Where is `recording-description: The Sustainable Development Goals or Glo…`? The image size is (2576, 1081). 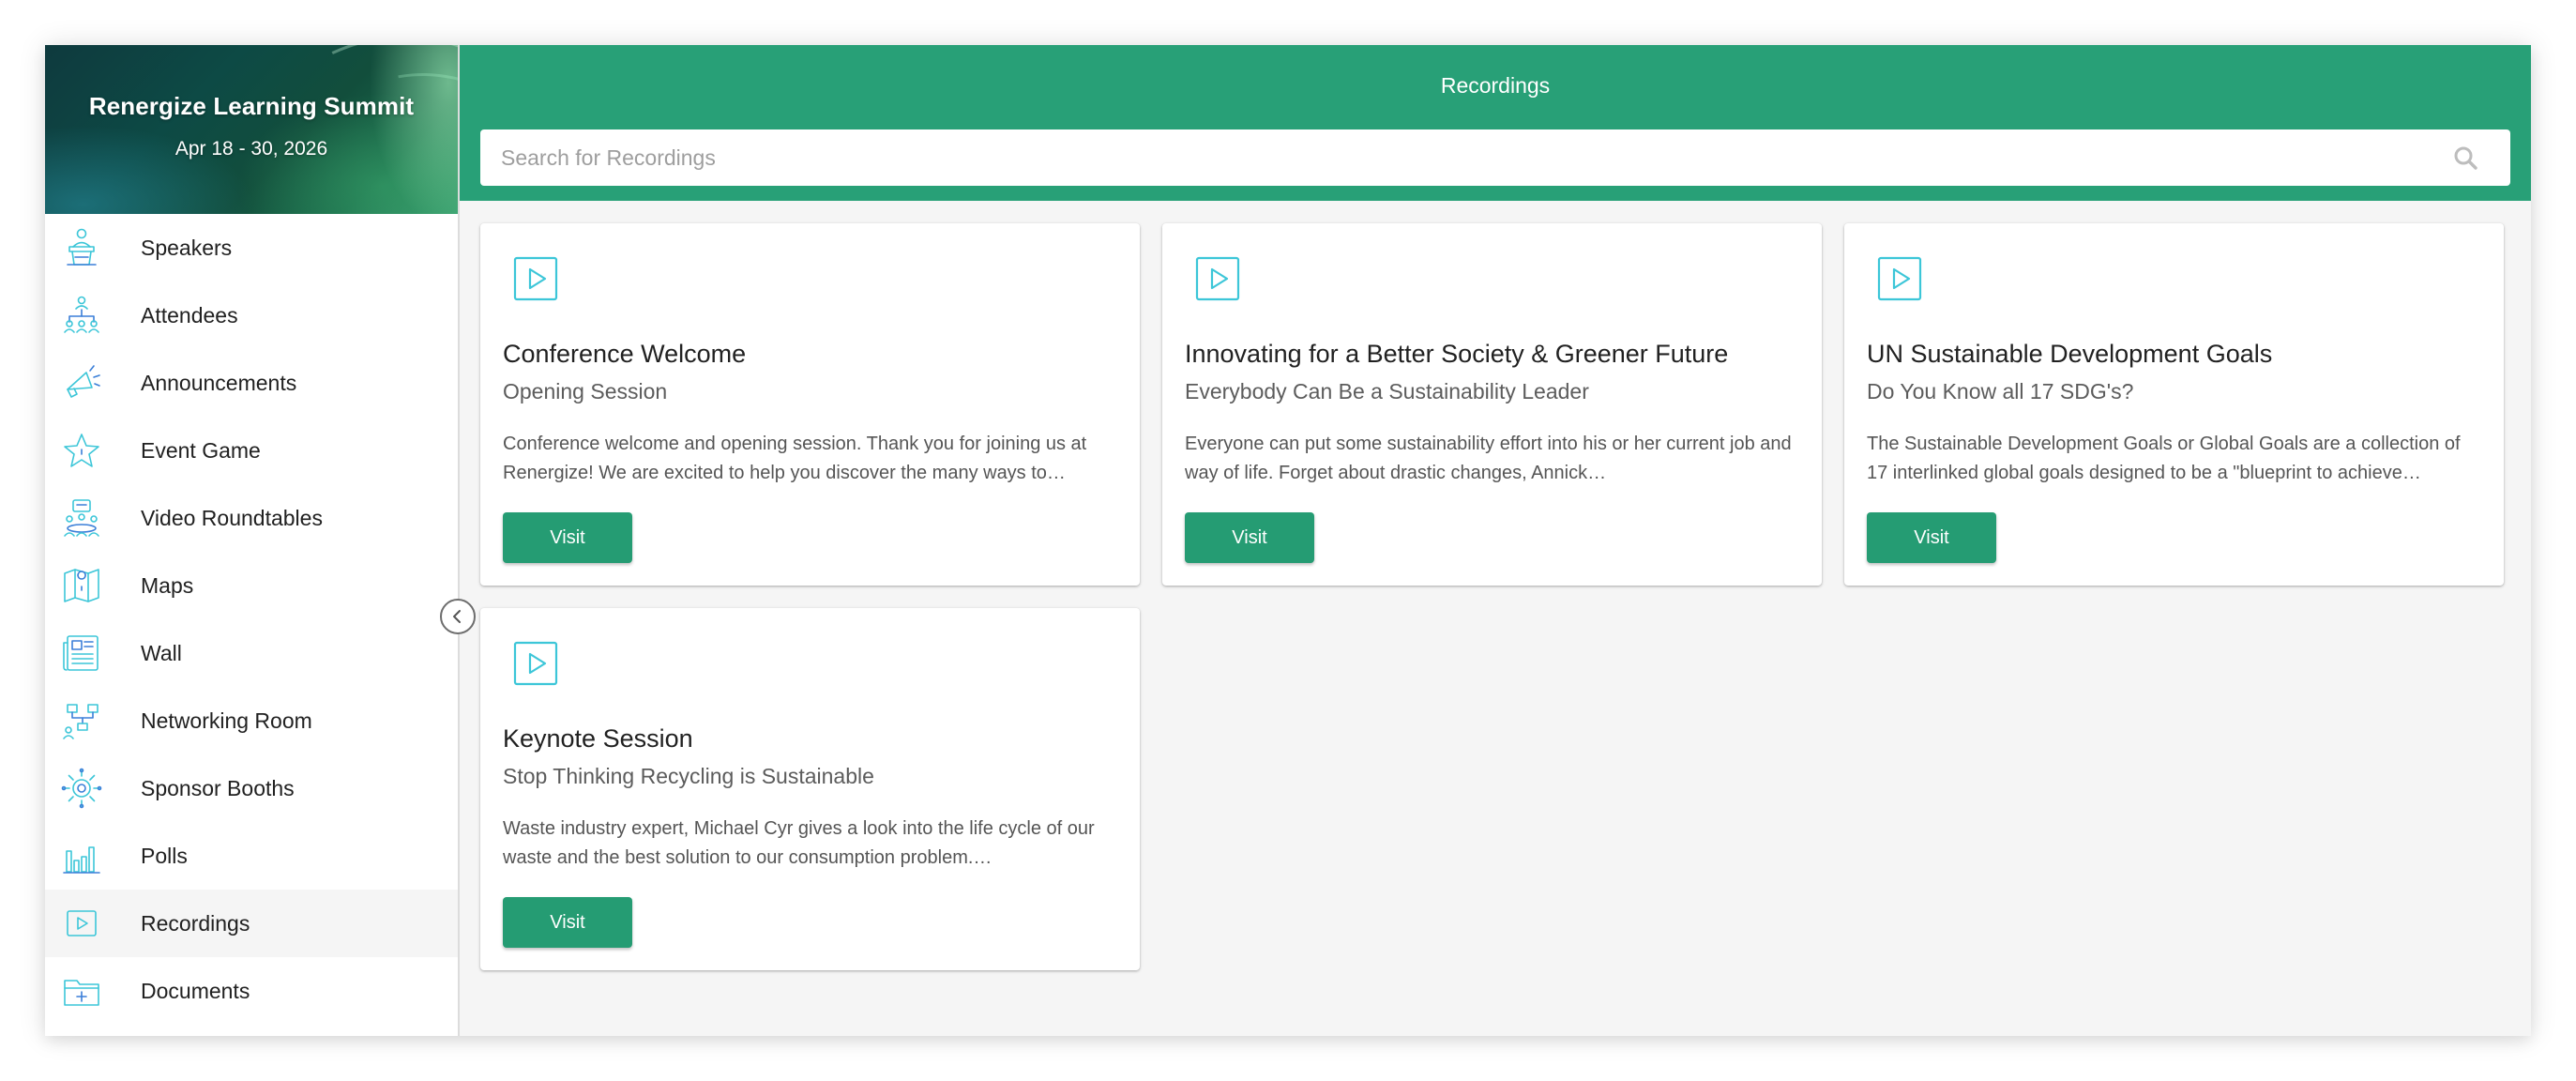
recording-description: The Sustainable Development Goals or Glo… is located at coordinates (2164, 458).